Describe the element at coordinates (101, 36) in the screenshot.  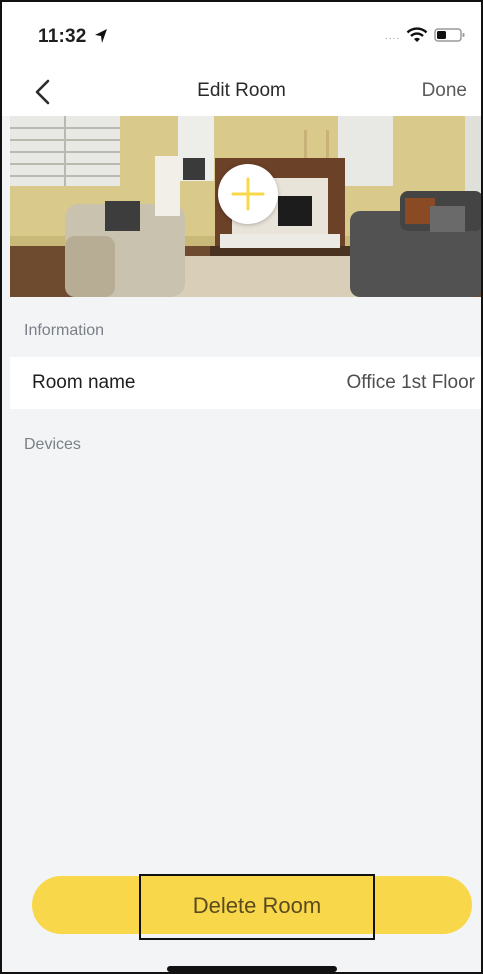
I see `location-arrow-icon` at that location.